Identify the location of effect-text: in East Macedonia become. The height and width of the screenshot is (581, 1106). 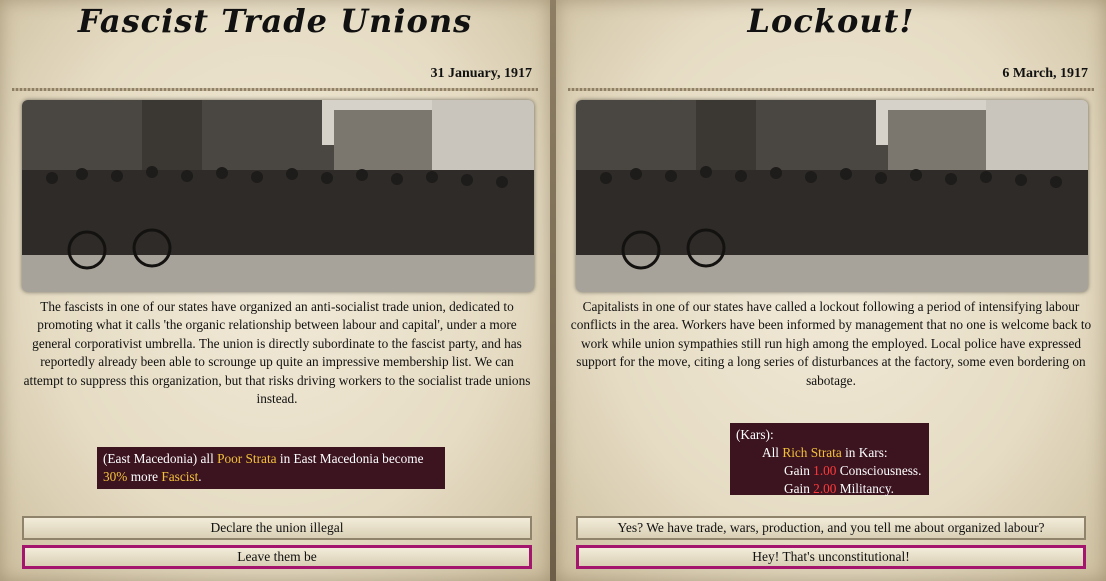
(350, 458).